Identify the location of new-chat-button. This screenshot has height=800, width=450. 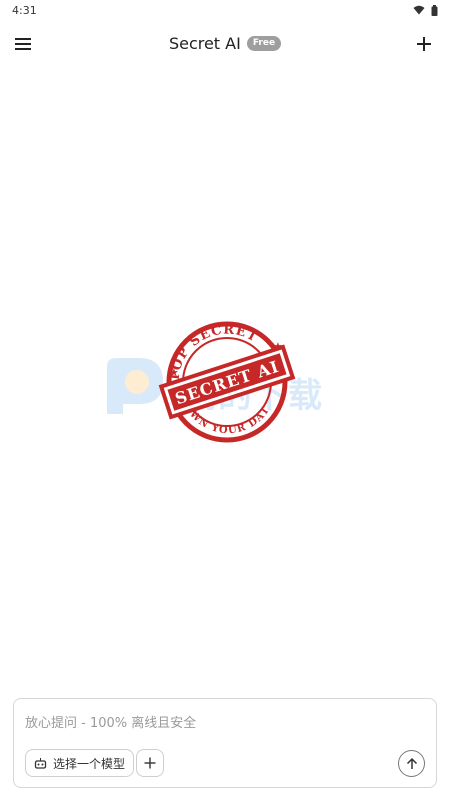
(424, 44).